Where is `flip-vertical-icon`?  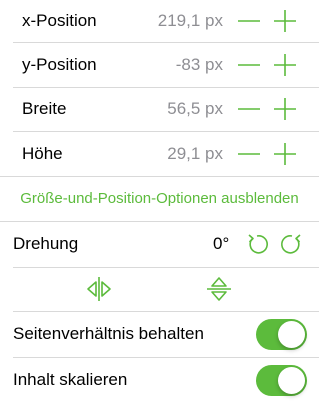 flip-vertical-icon is located at coordinates (219, 289).